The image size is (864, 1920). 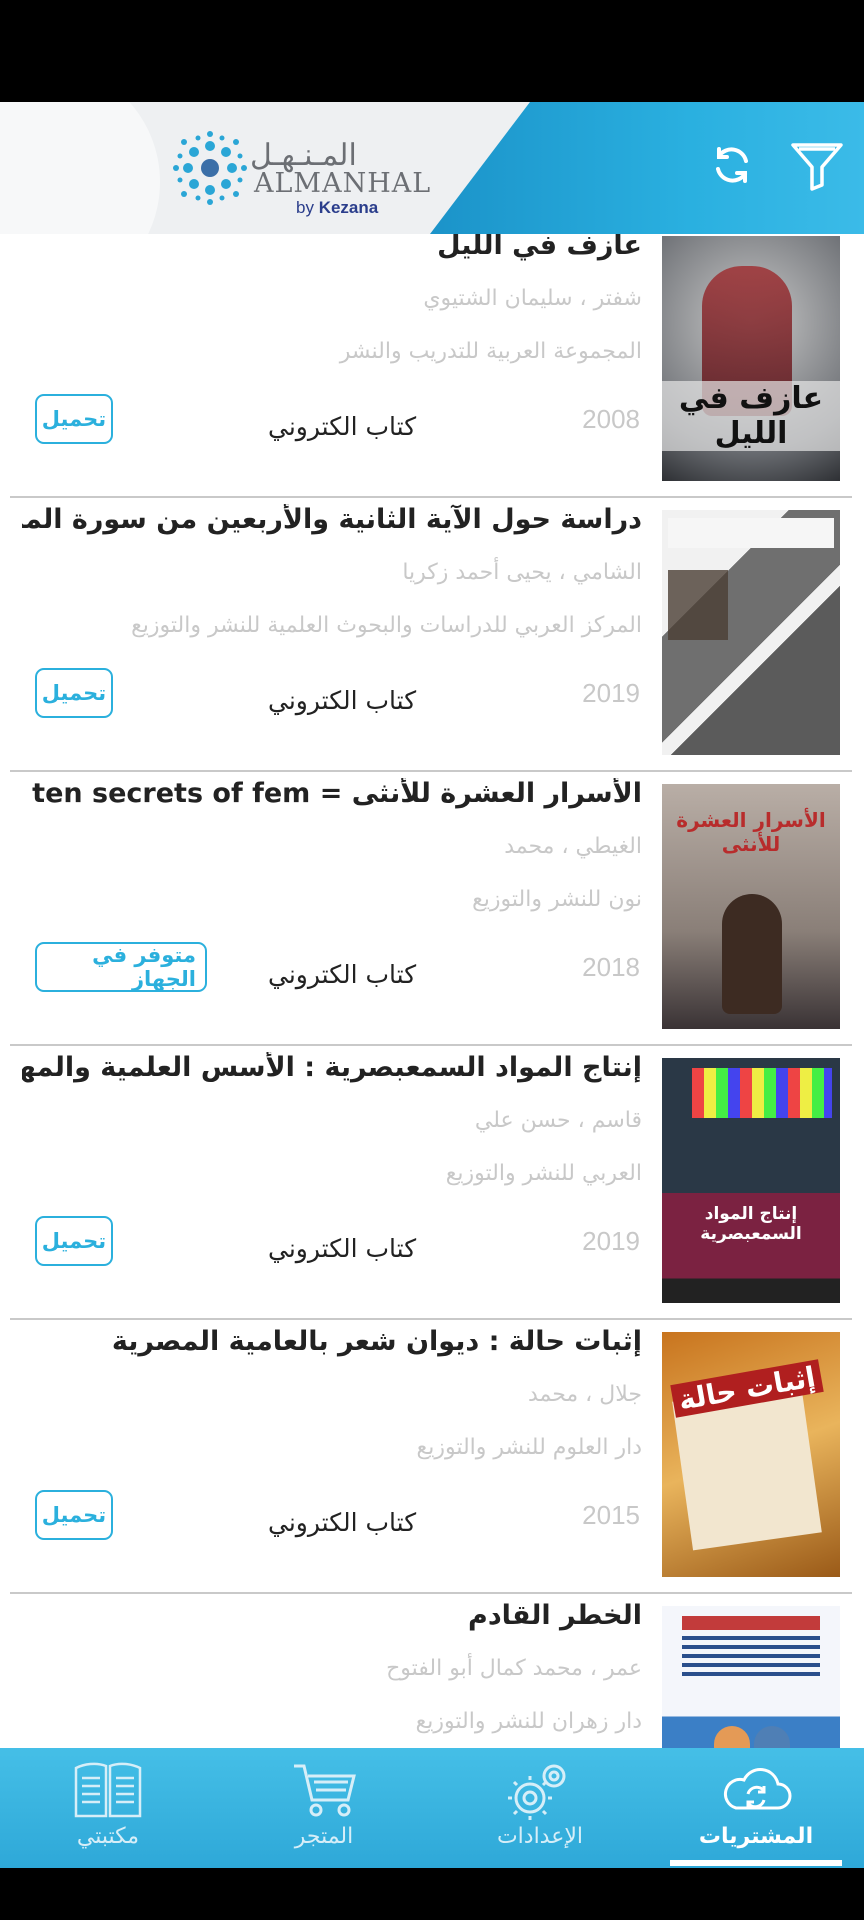 I want to click on system-navigation-bar, so click(x=432, y=1894).